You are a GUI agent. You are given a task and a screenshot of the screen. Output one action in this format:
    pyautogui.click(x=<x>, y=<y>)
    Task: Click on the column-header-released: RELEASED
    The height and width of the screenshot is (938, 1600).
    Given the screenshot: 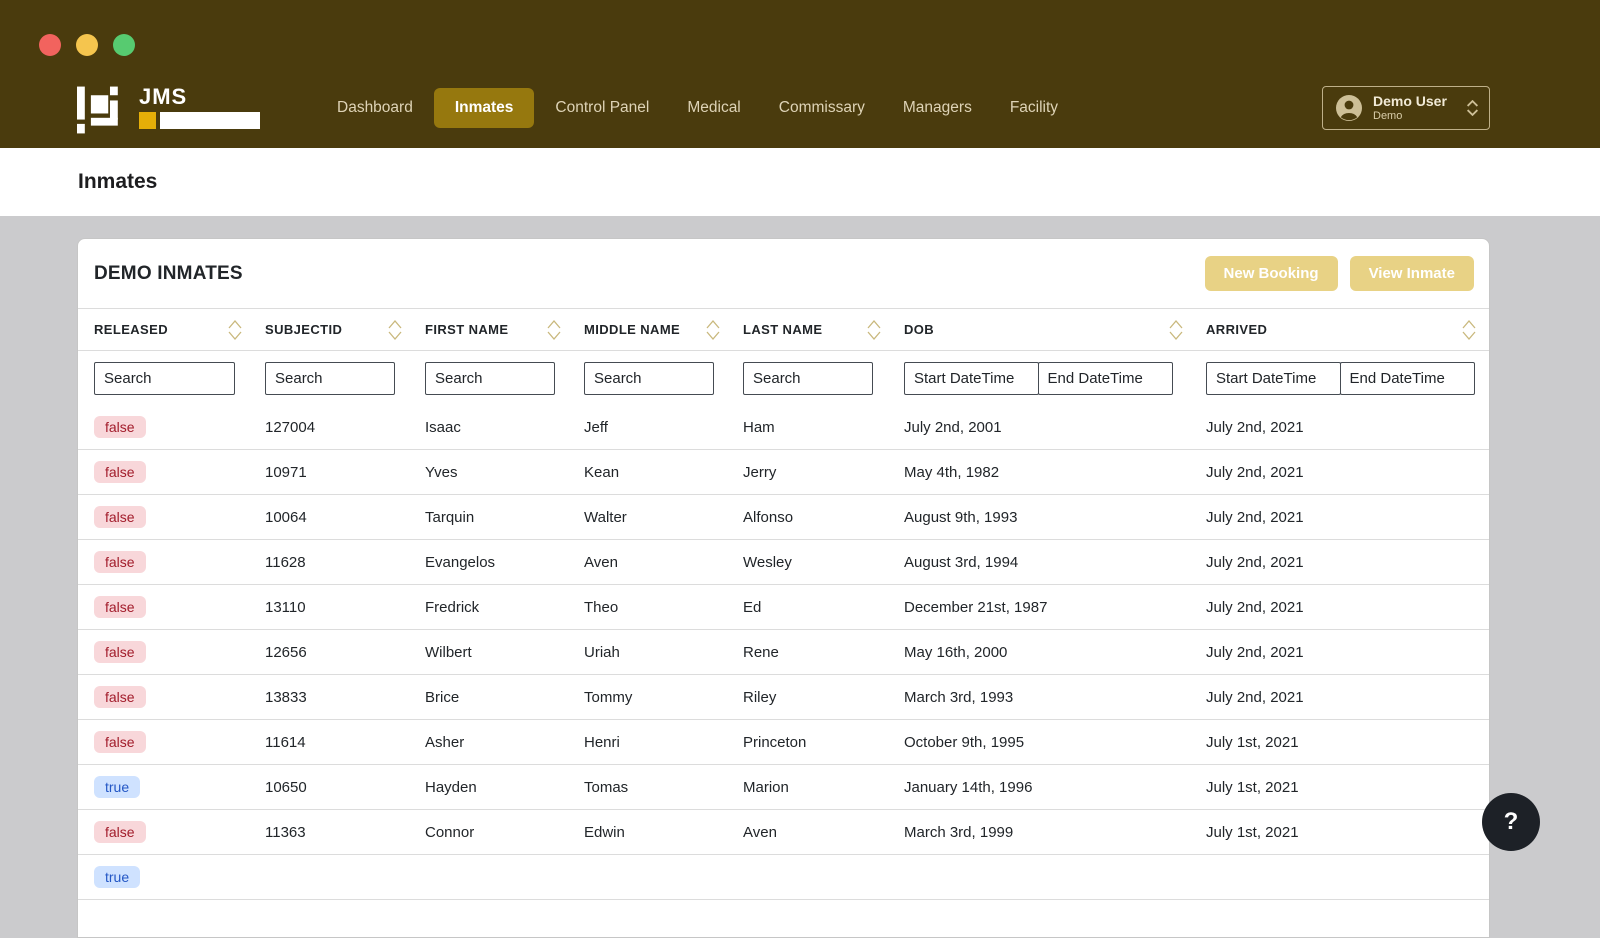 What is the action you would take?
    pyautogui.click(x=179, y=329)
    